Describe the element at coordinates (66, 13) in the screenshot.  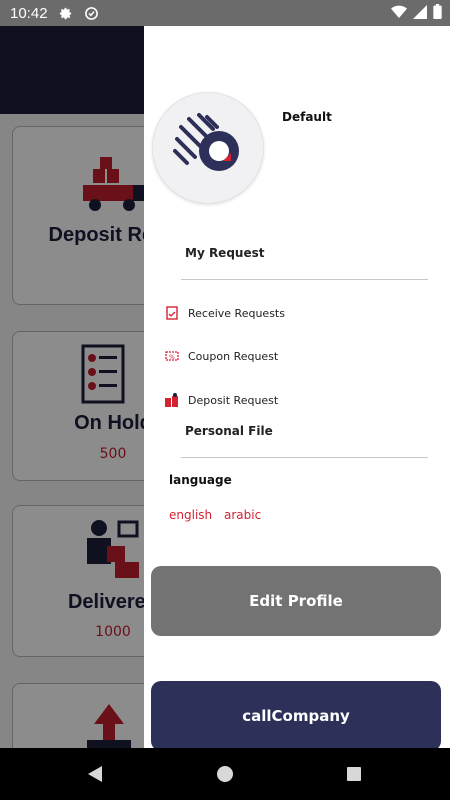
I see `settings-gear-icon` at that location.